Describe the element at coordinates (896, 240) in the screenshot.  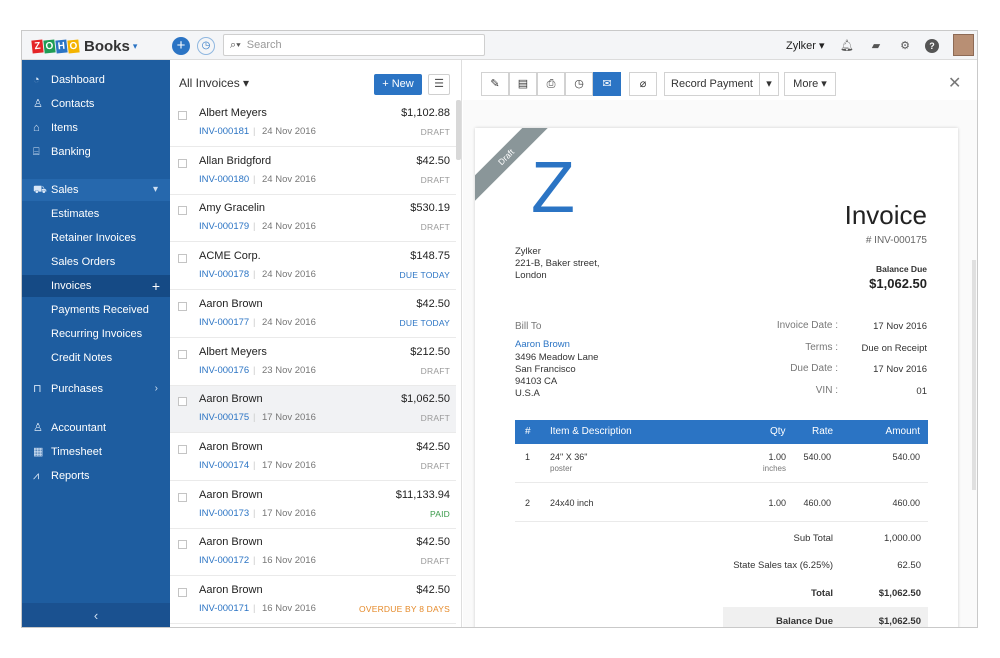
I see `invoice-number: # INV-000175` at that location.